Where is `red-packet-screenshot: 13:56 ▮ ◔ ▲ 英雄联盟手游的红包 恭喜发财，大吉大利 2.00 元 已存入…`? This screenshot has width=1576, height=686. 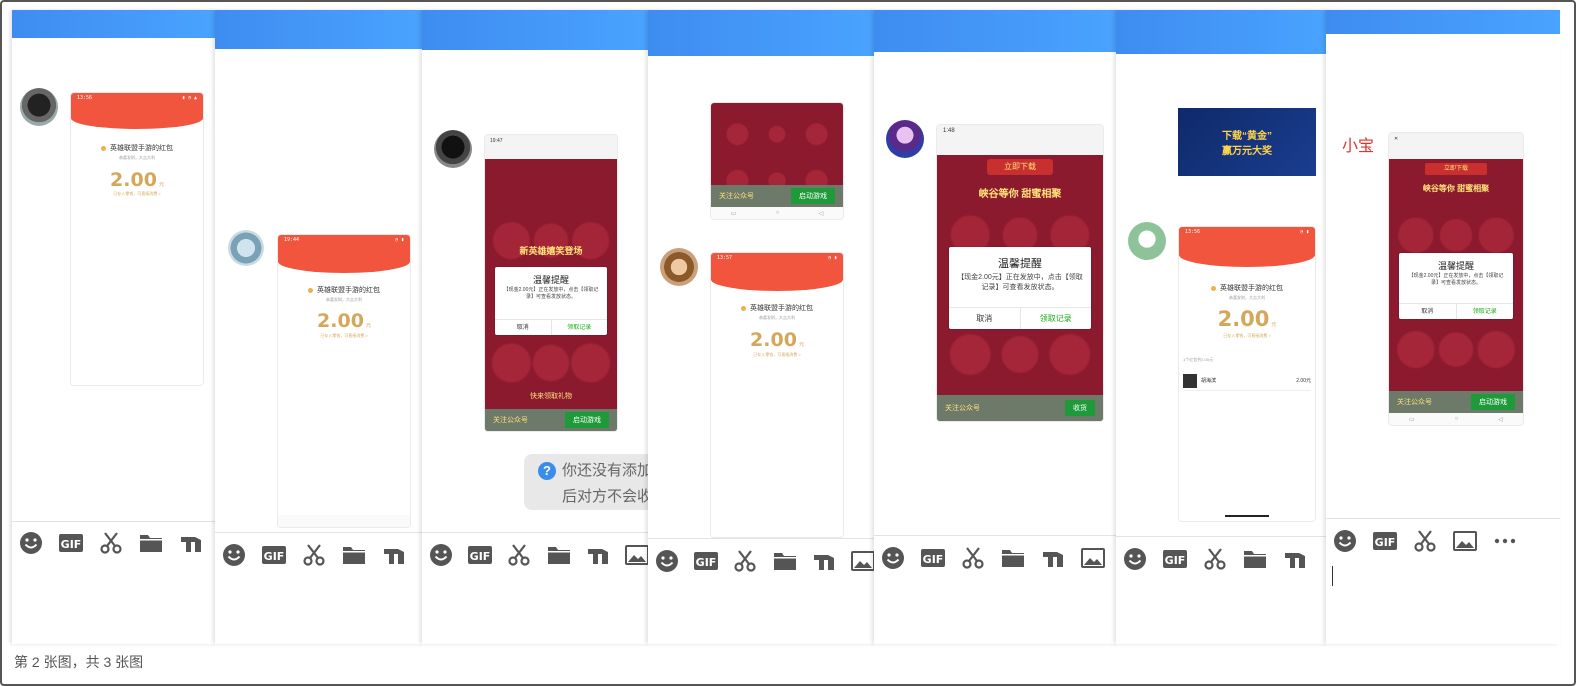 red-packet-screenshot: 13:56 ▮ ◔ ▲ 英雄联盟手游的红包 恭喜发财，大吉大利 2.00 元 已存入… is located at coordinates (137, 239).